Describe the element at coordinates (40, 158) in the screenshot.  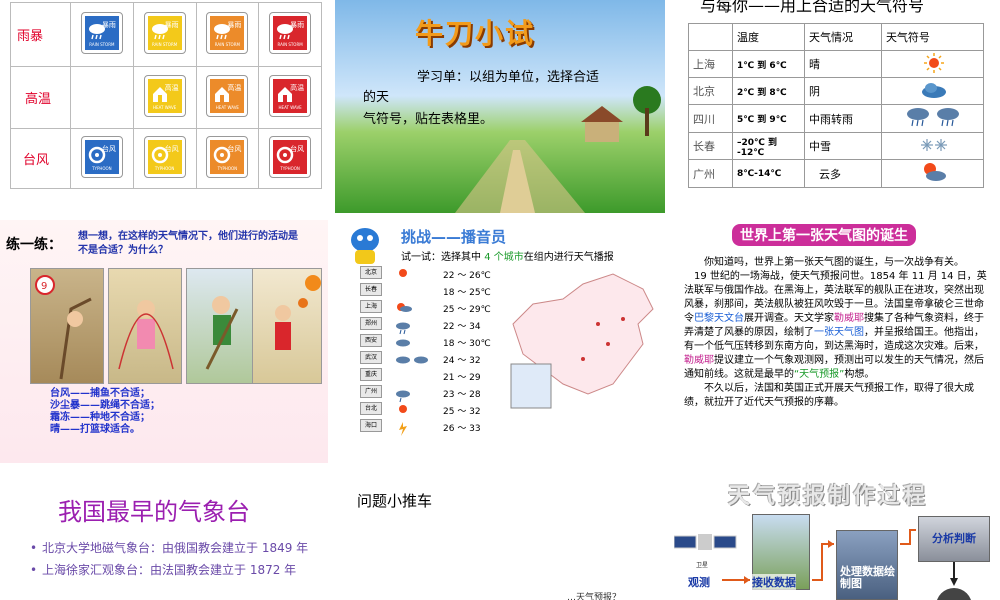
I see `row-label-typhoon: 台风` at that location.